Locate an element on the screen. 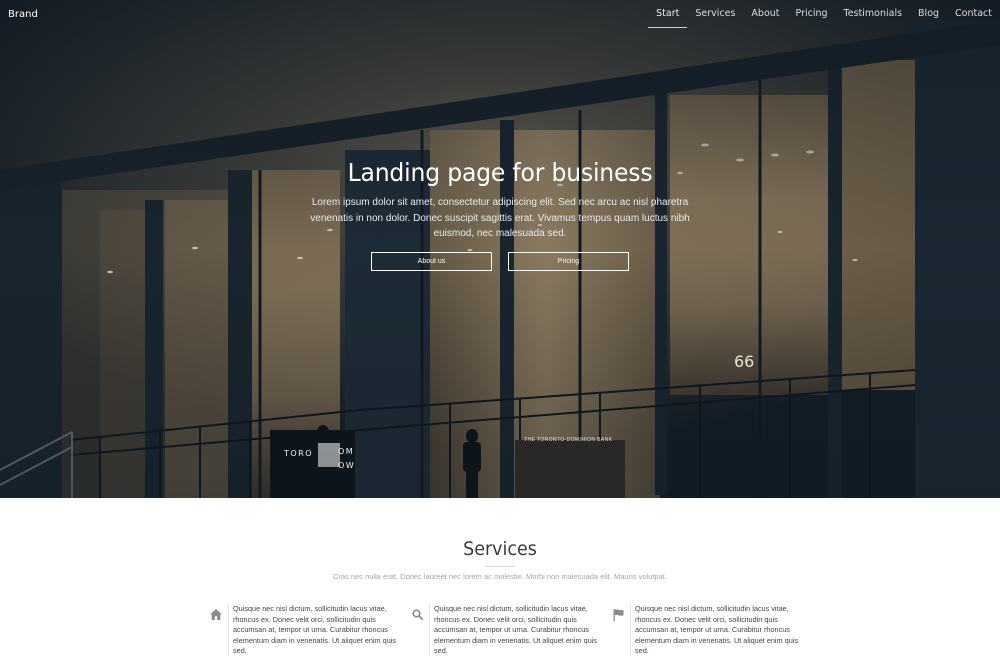 This screenshot has height=656, width=1000. nav-item-contact: Contact is located at coordinates (969, 14).